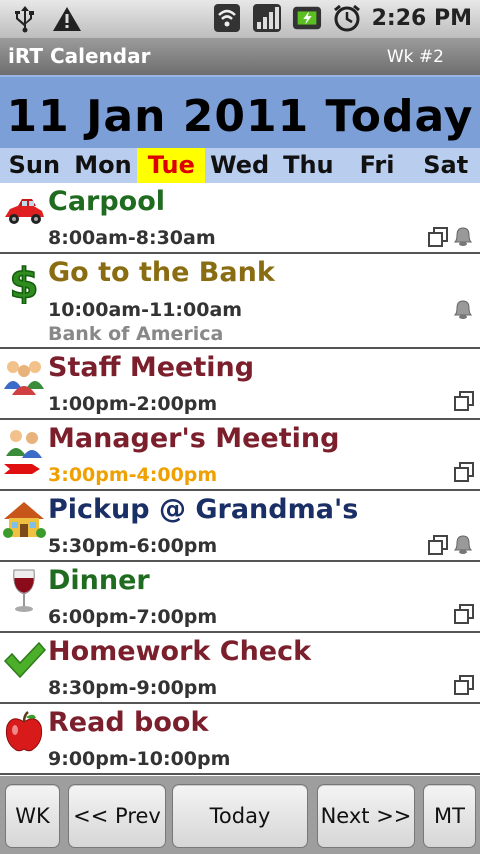  Describe the element at coordinates (24, 519) in the screenshot. I see `house-icon` at that location.